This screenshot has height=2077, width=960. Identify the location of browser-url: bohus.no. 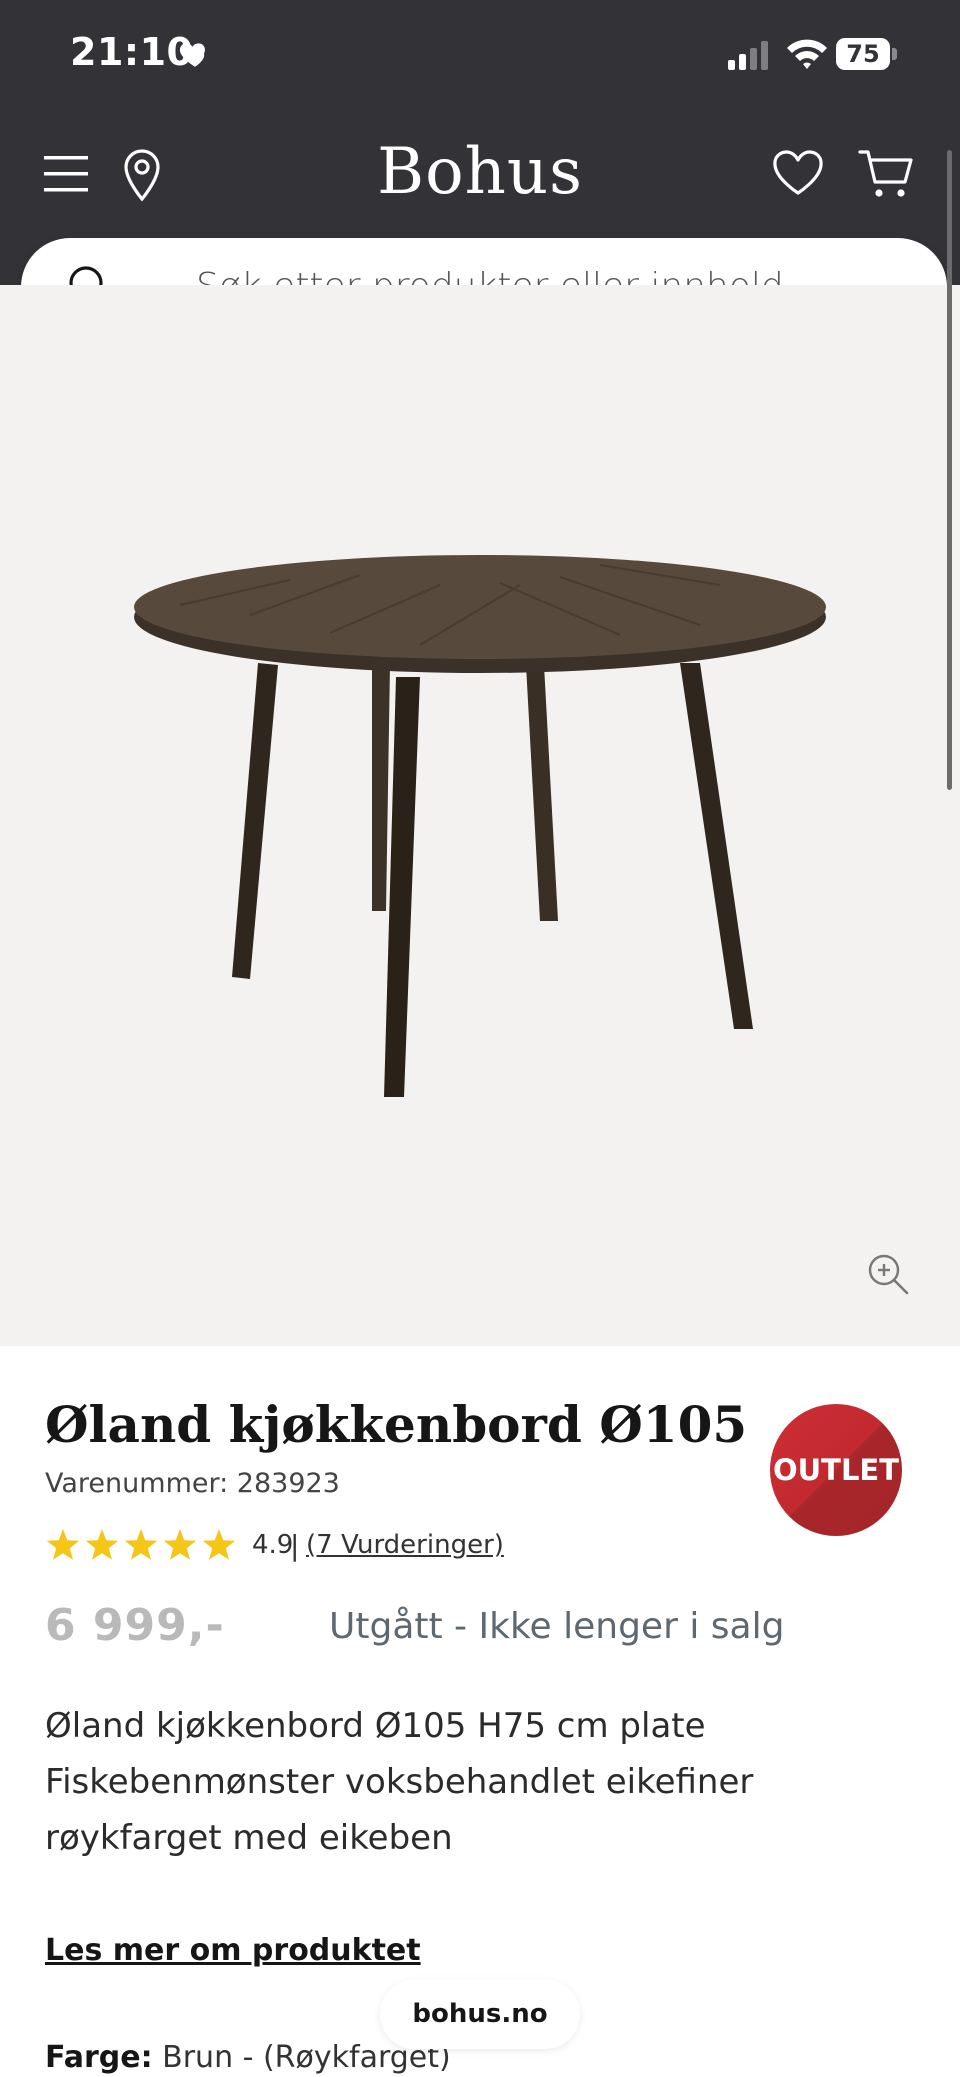
(480, 2014).